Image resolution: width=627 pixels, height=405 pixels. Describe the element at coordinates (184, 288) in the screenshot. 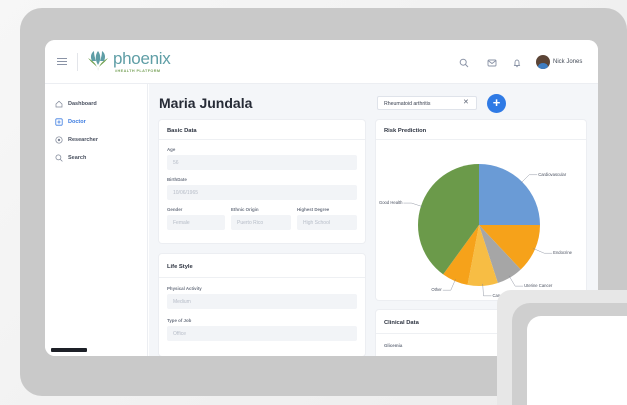

I see `physical-activity-label: Physical Activity` at that location.